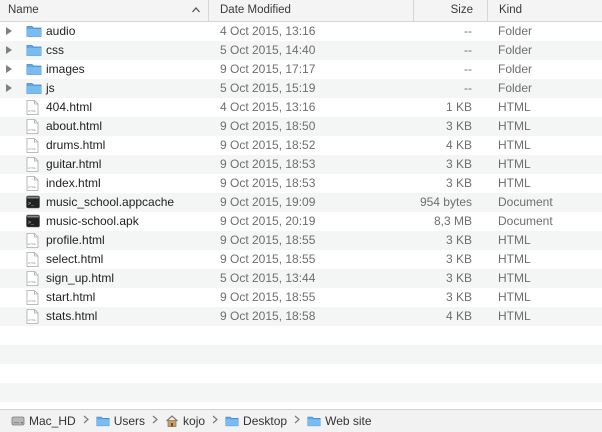 The height and width of the screenshot is (432, 602). Describe the element at coordinates (265, 421) in the screenshot. I see `path-item-label: Desktop` at that location.